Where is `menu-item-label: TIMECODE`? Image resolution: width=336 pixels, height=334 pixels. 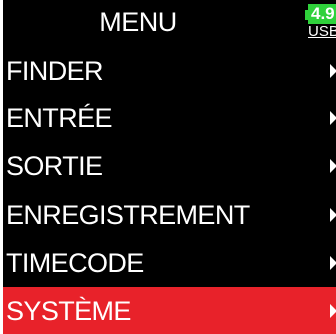
menu-item-label: TIMECODE is located at coordinates (75, 263).